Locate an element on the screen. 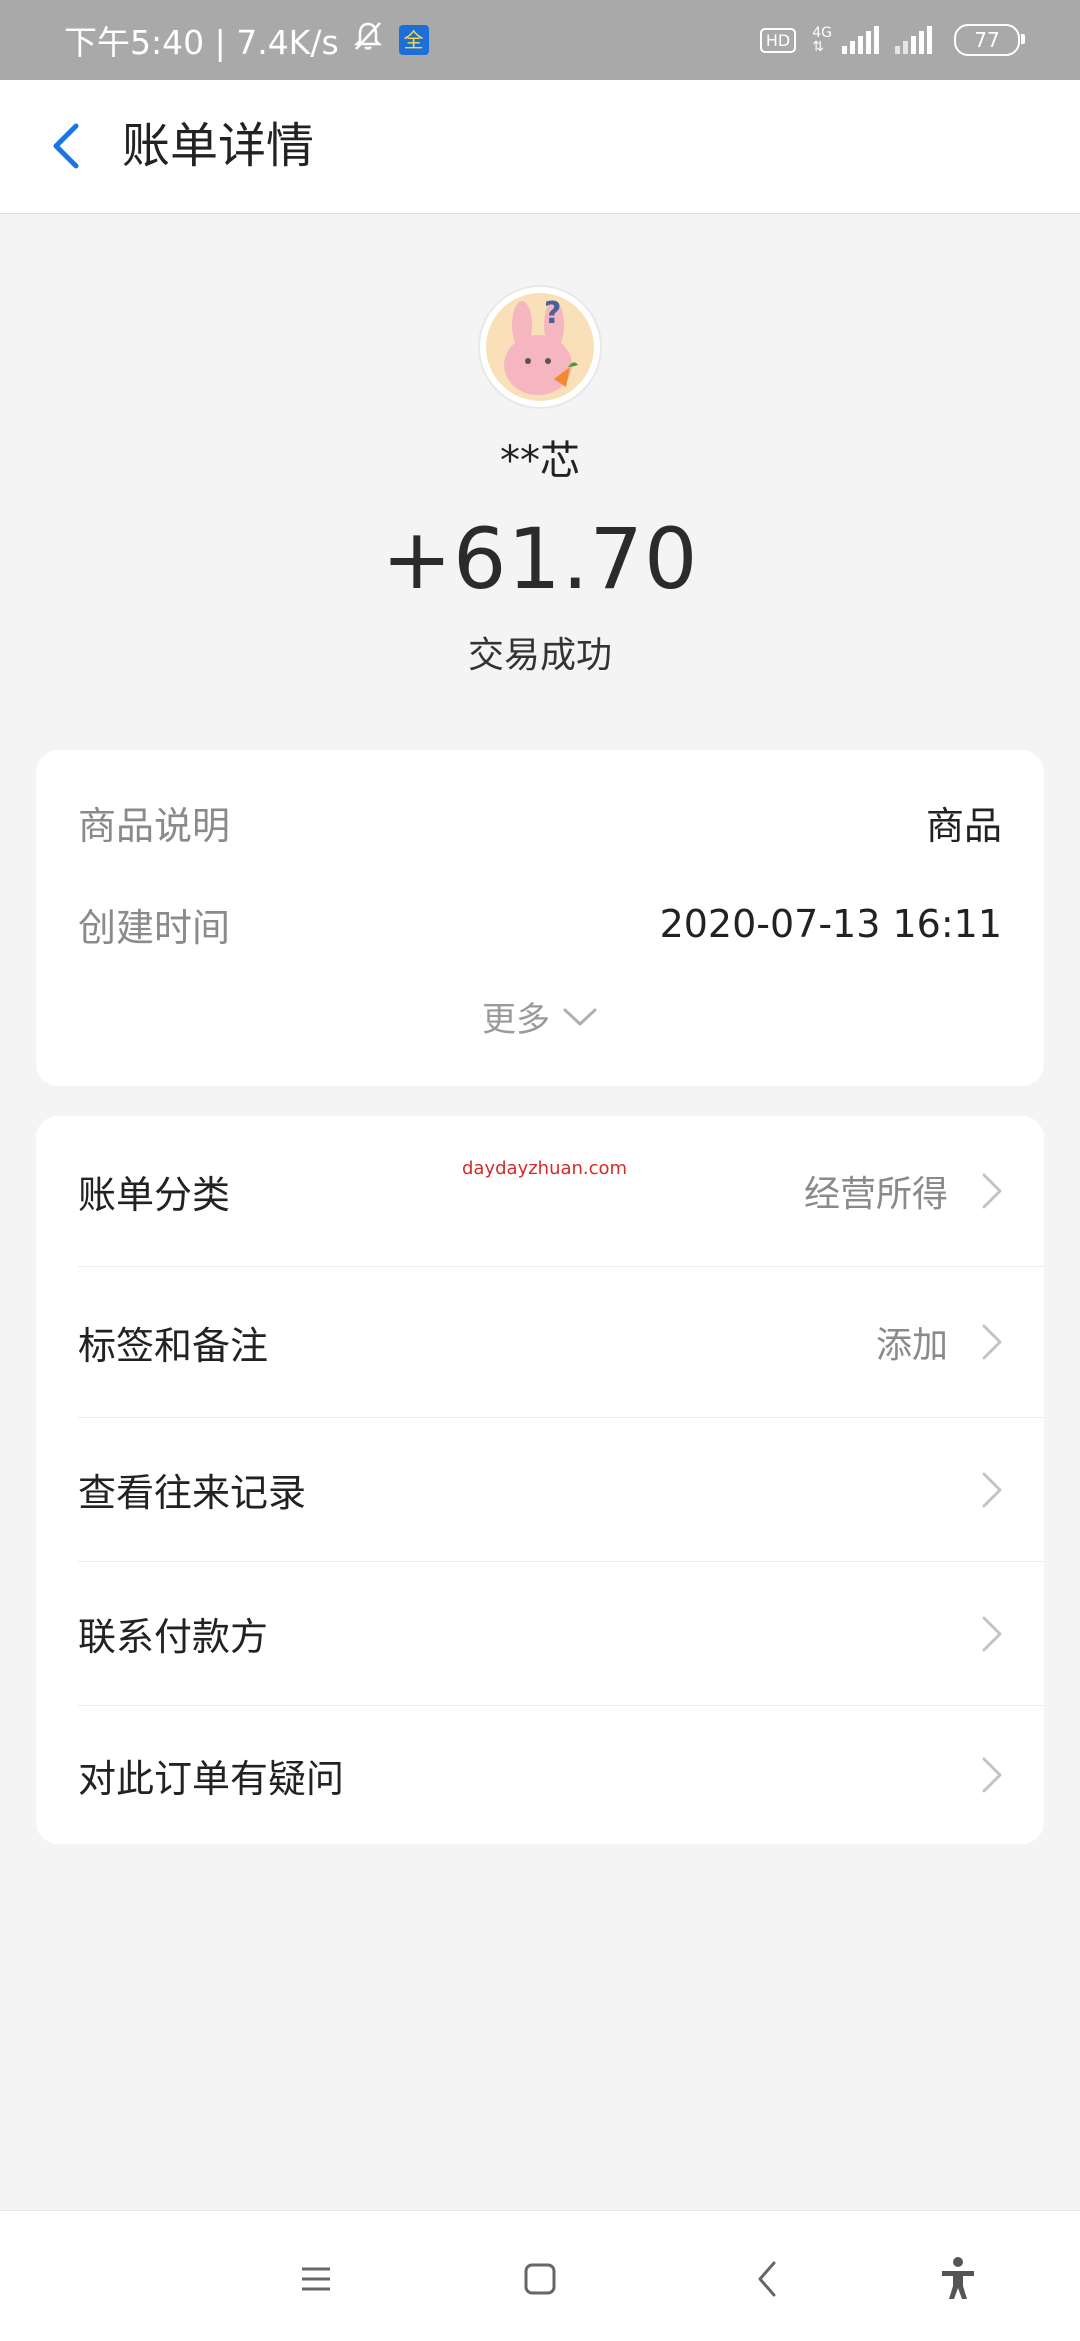 Image resolution: width=1080 pixels, height=2341 pixels. details-card: 商品说明 商品 创建时间 2020-07-13 16:11 更多 is located at coordinates (540, 918).